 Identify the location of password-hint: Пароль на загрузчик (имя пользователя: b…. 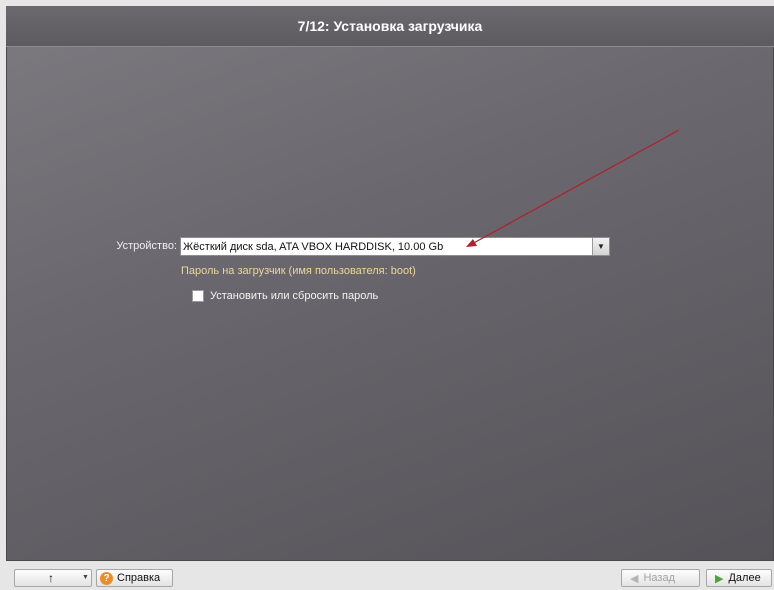
(298, 271).